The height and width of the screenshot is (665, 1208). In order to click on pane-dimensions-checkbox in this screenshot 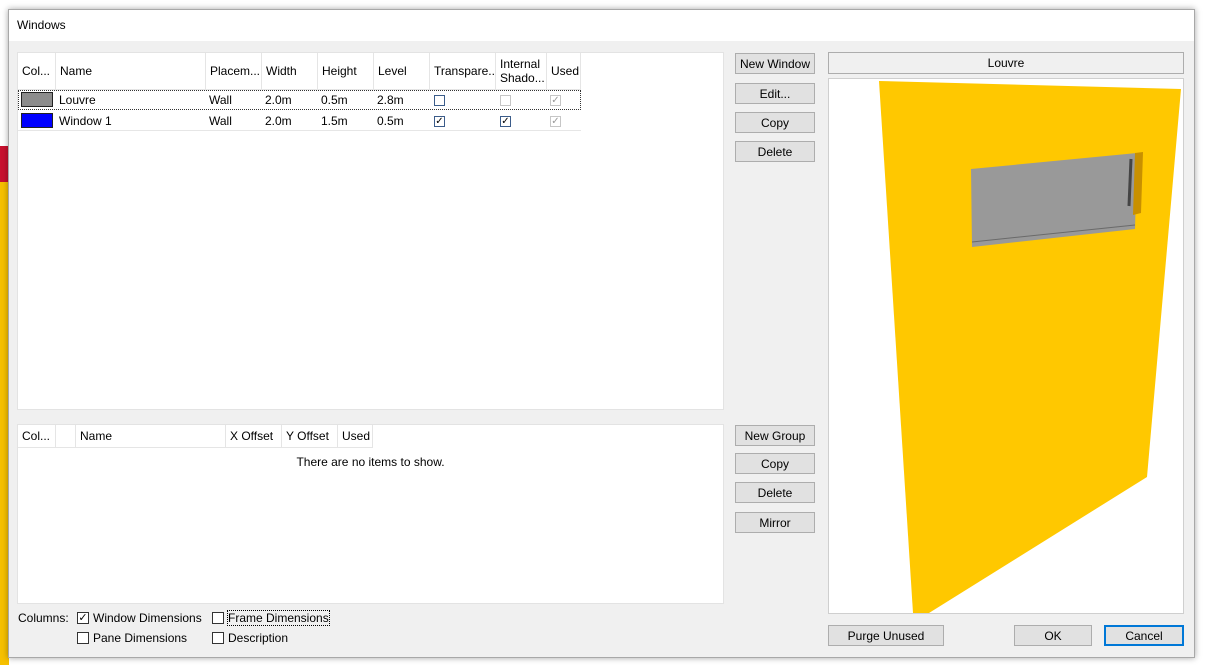, I will do `click(83, 638)`.